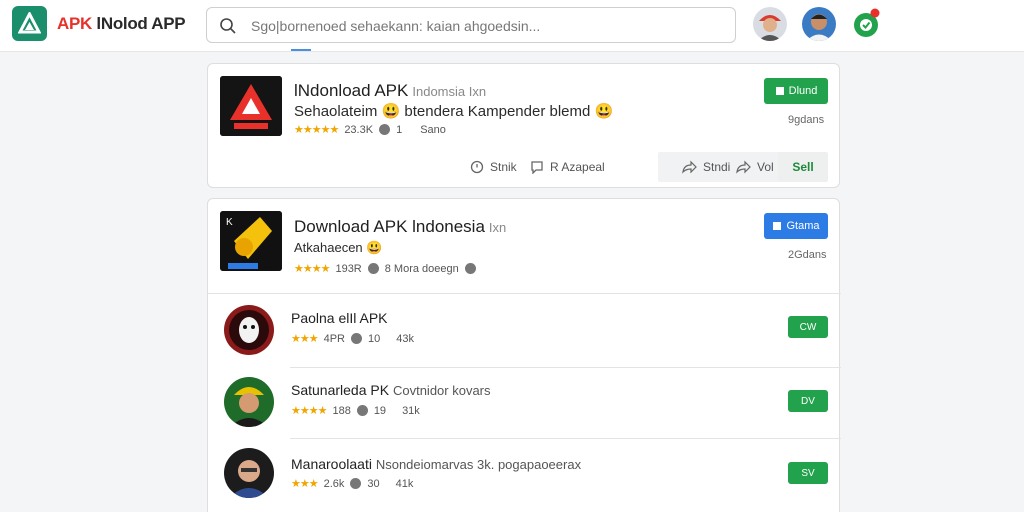 Image resolution: width=1024 pixels, height=512 pixels. Describe the element at coordinates (478, 464) in the screenshot. I see `row-title-extra: Nsondeiomarvas 3k. pogapaoeerax` at that location.